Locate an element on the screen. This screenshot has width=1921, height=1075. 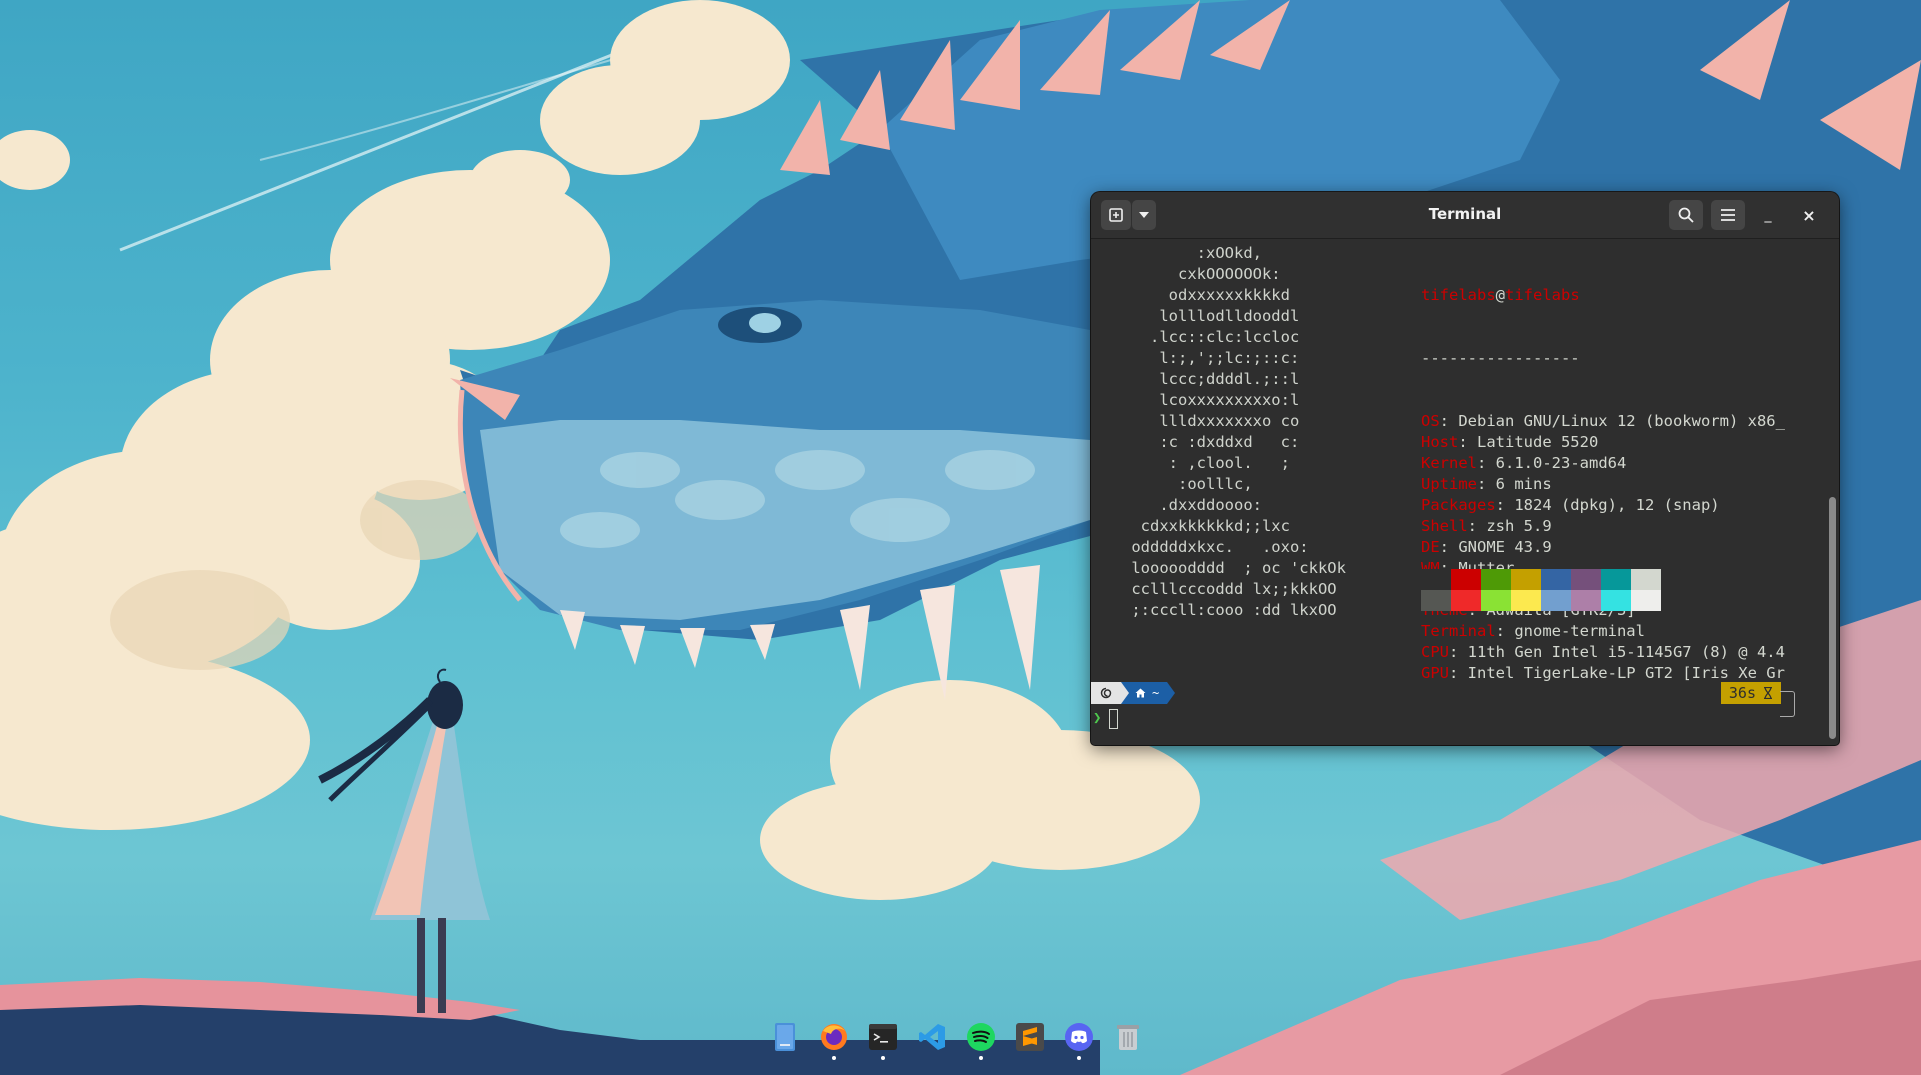
dock-vscode is located at coordinates (932, 1037).